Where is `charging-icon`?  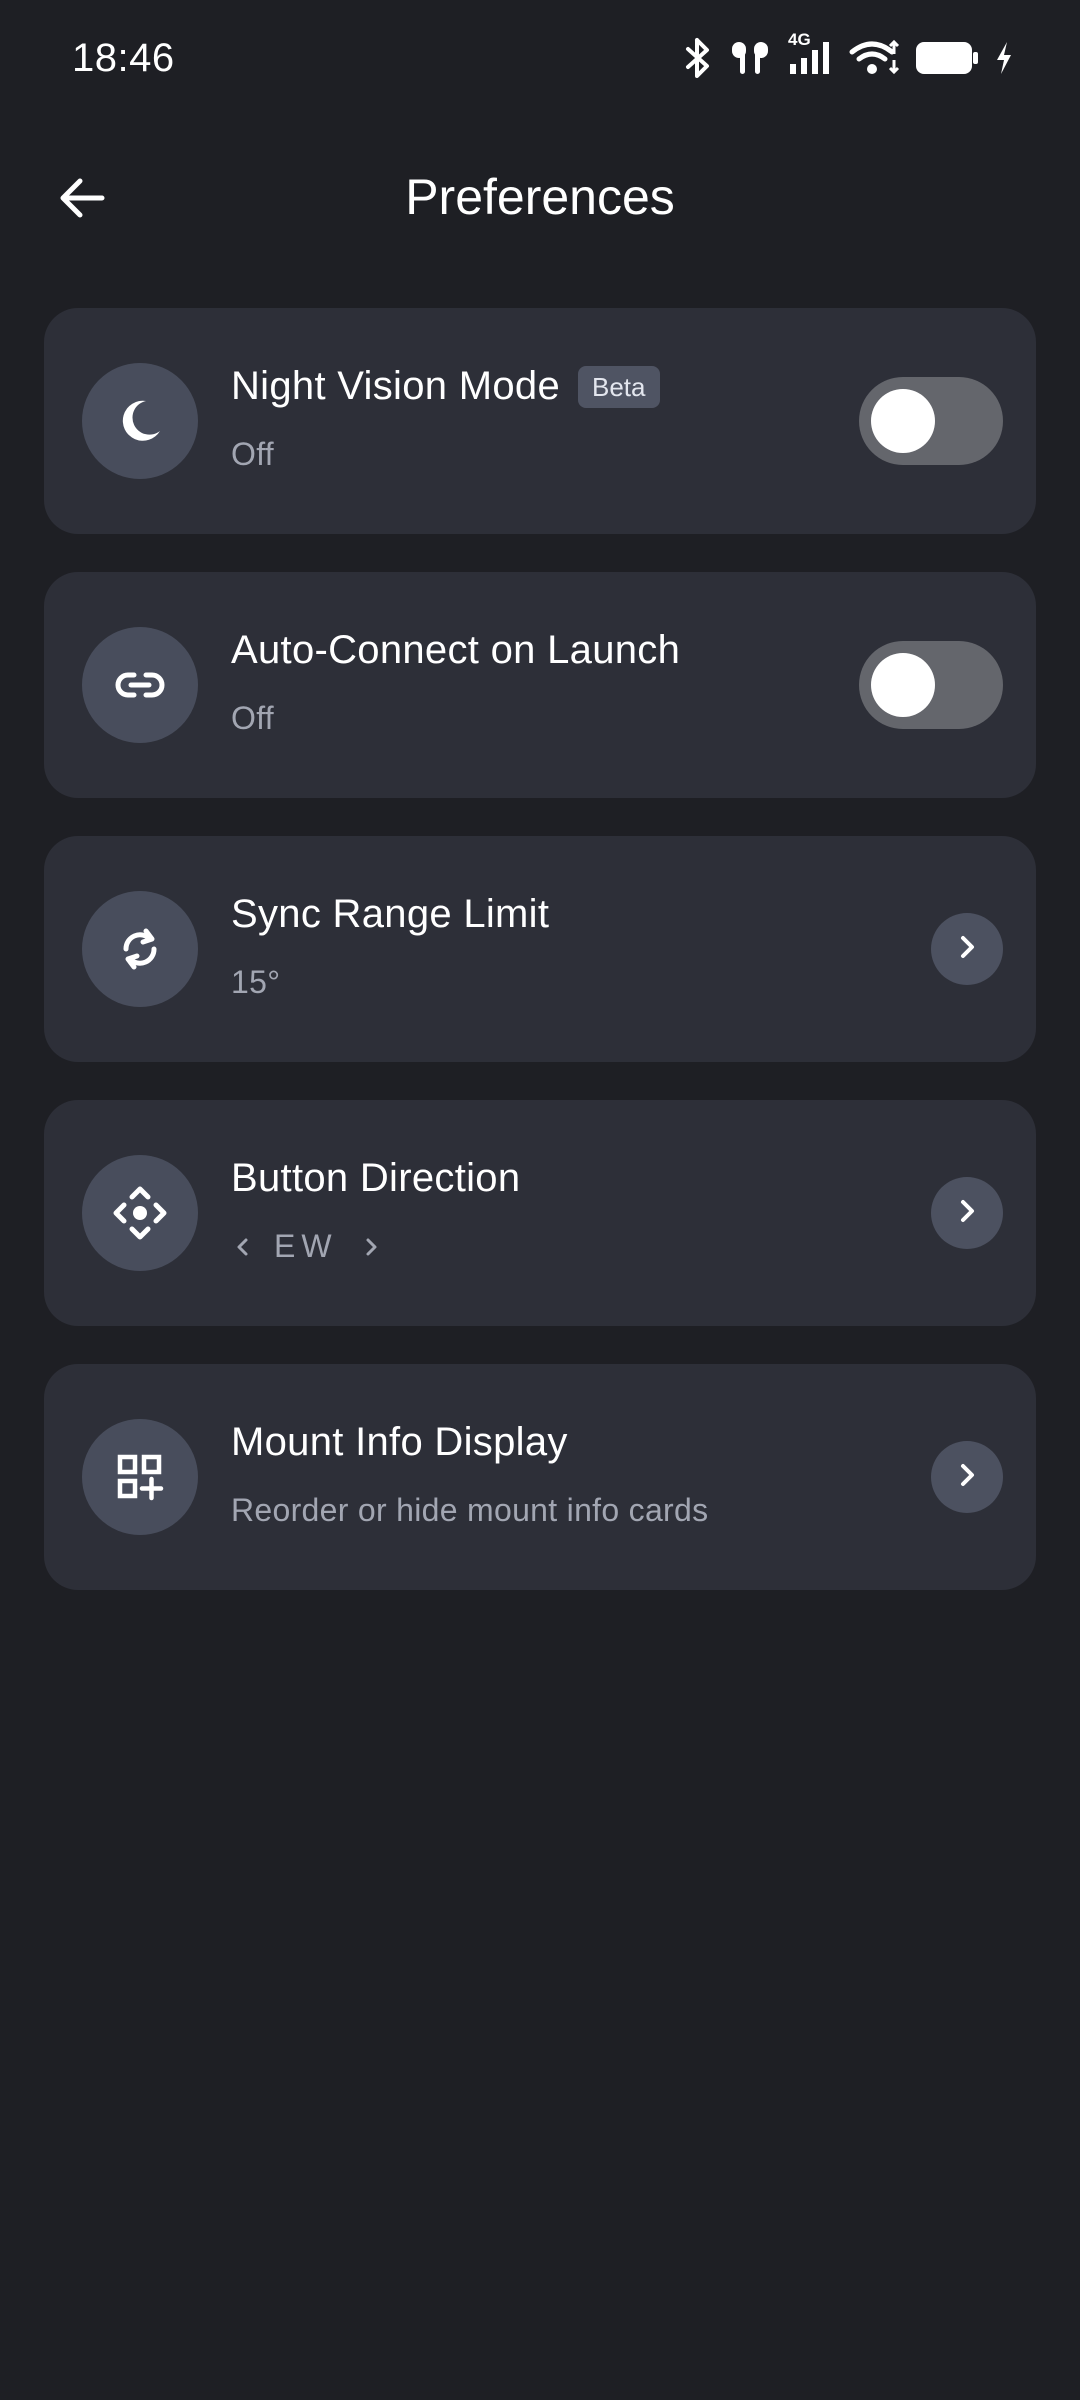 charging-icon is located at coordinates (1004, 58).